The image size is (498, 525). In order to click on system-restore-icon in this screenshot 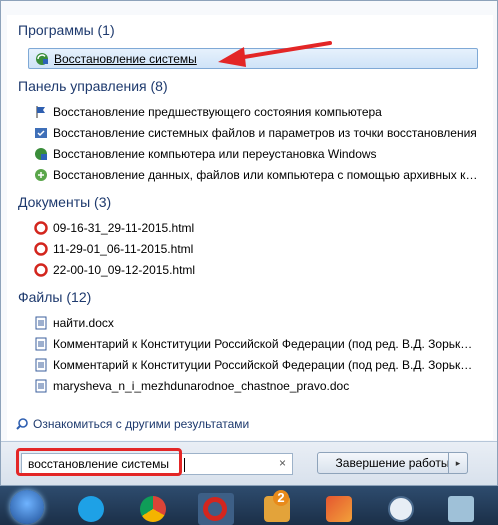, I will do `click(42, 58)`.